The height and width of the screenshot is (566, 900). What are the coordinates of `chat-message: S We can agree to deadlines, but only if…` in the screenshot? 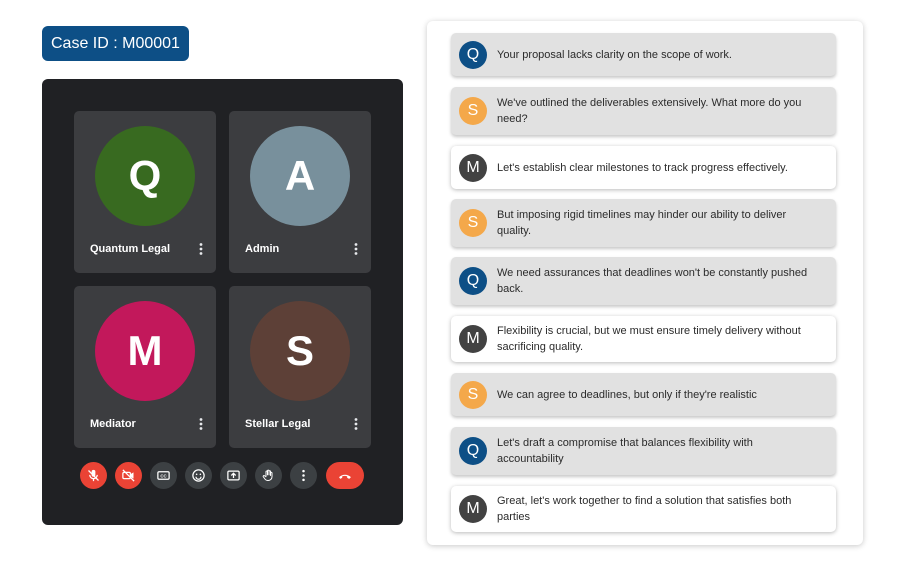 It's located at (643, 394).